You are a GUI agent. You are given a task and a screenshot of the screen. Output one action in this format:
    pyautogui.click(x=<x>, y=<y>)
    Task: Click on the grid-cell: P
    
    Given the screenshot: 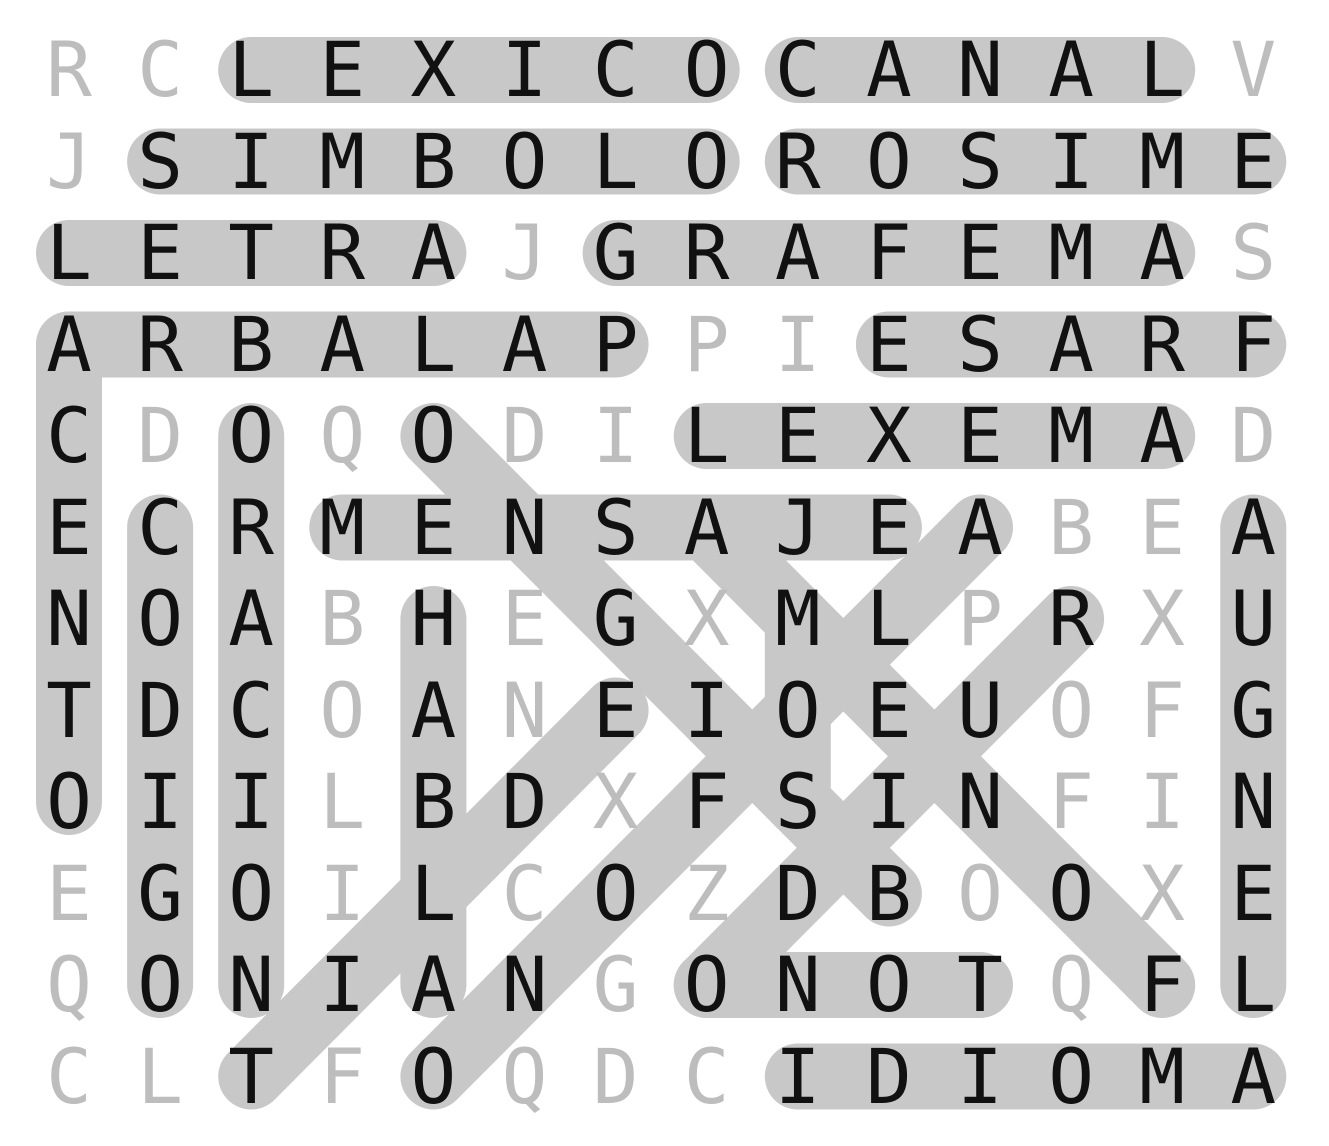 What is the action you would take?
    pyautogui.click(x=980, y=619)
    